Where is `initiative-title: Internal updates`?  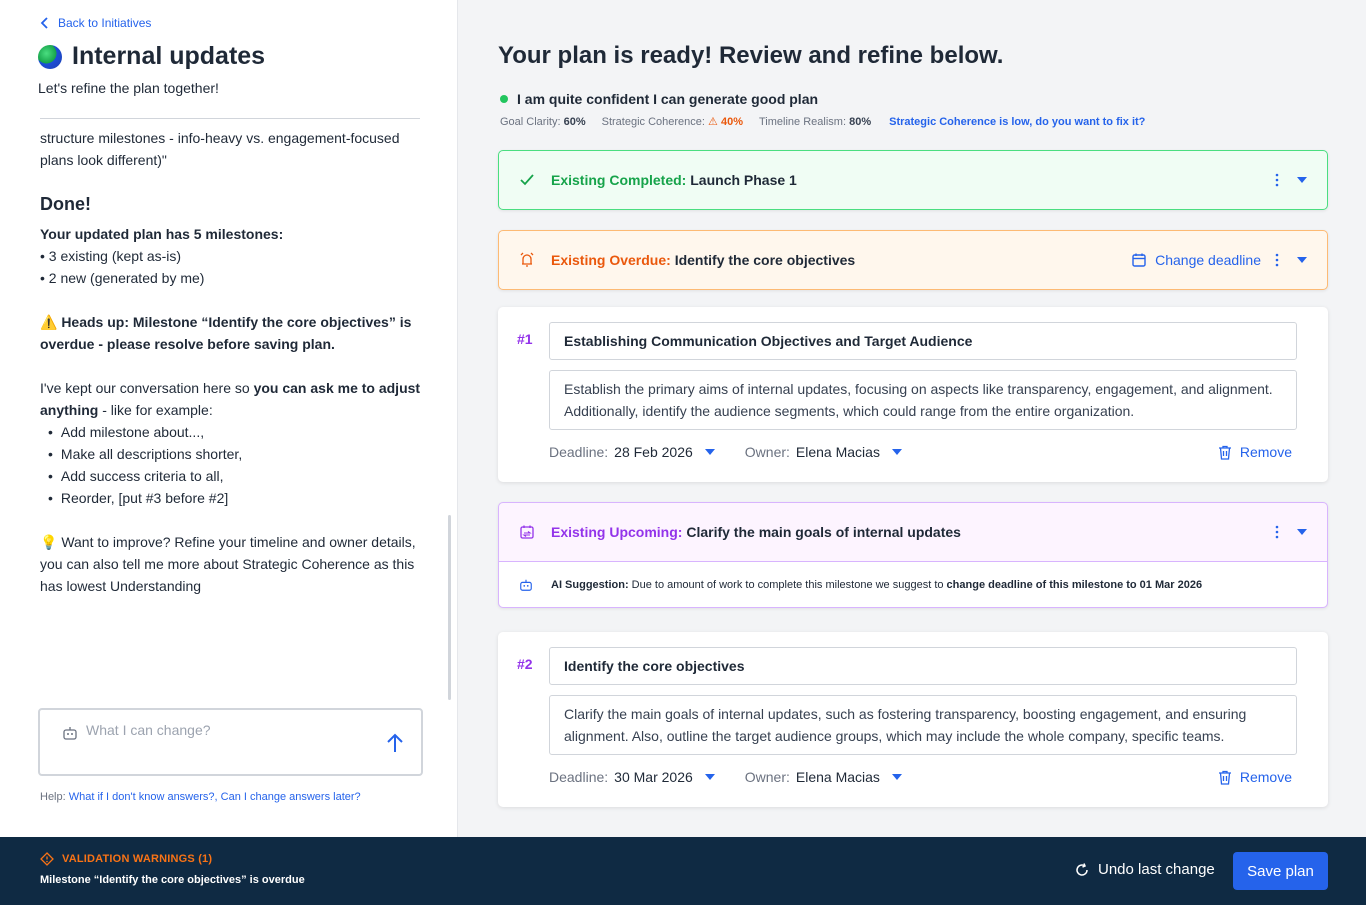 initiative-title: Internal updates is located at coordinates (151, 56).